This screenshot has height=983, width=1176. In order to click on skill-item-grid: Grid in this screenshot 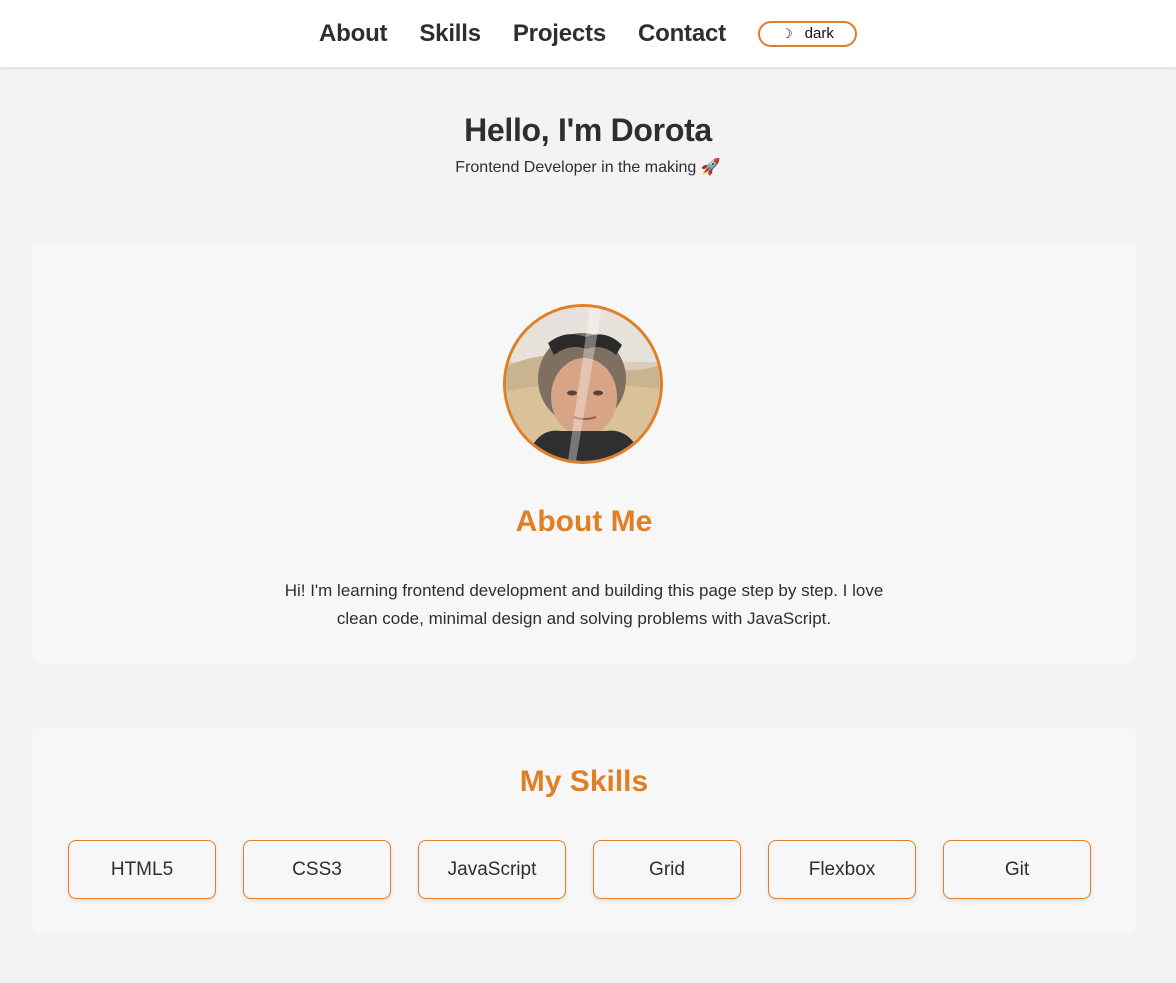, I will do `click(667, 869)`.